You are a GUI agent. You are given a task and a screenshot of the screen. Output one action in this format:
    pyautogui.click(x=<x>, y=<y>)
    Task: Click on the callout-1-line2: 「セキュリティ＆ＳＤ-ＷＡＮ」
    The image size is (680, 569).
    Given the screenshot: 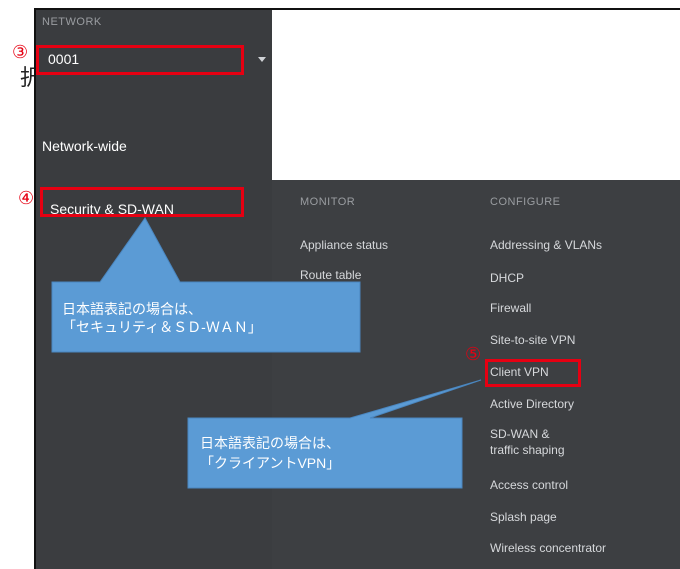 What is the action you would take?
    pyautogui.click(x=162, y=327)
    